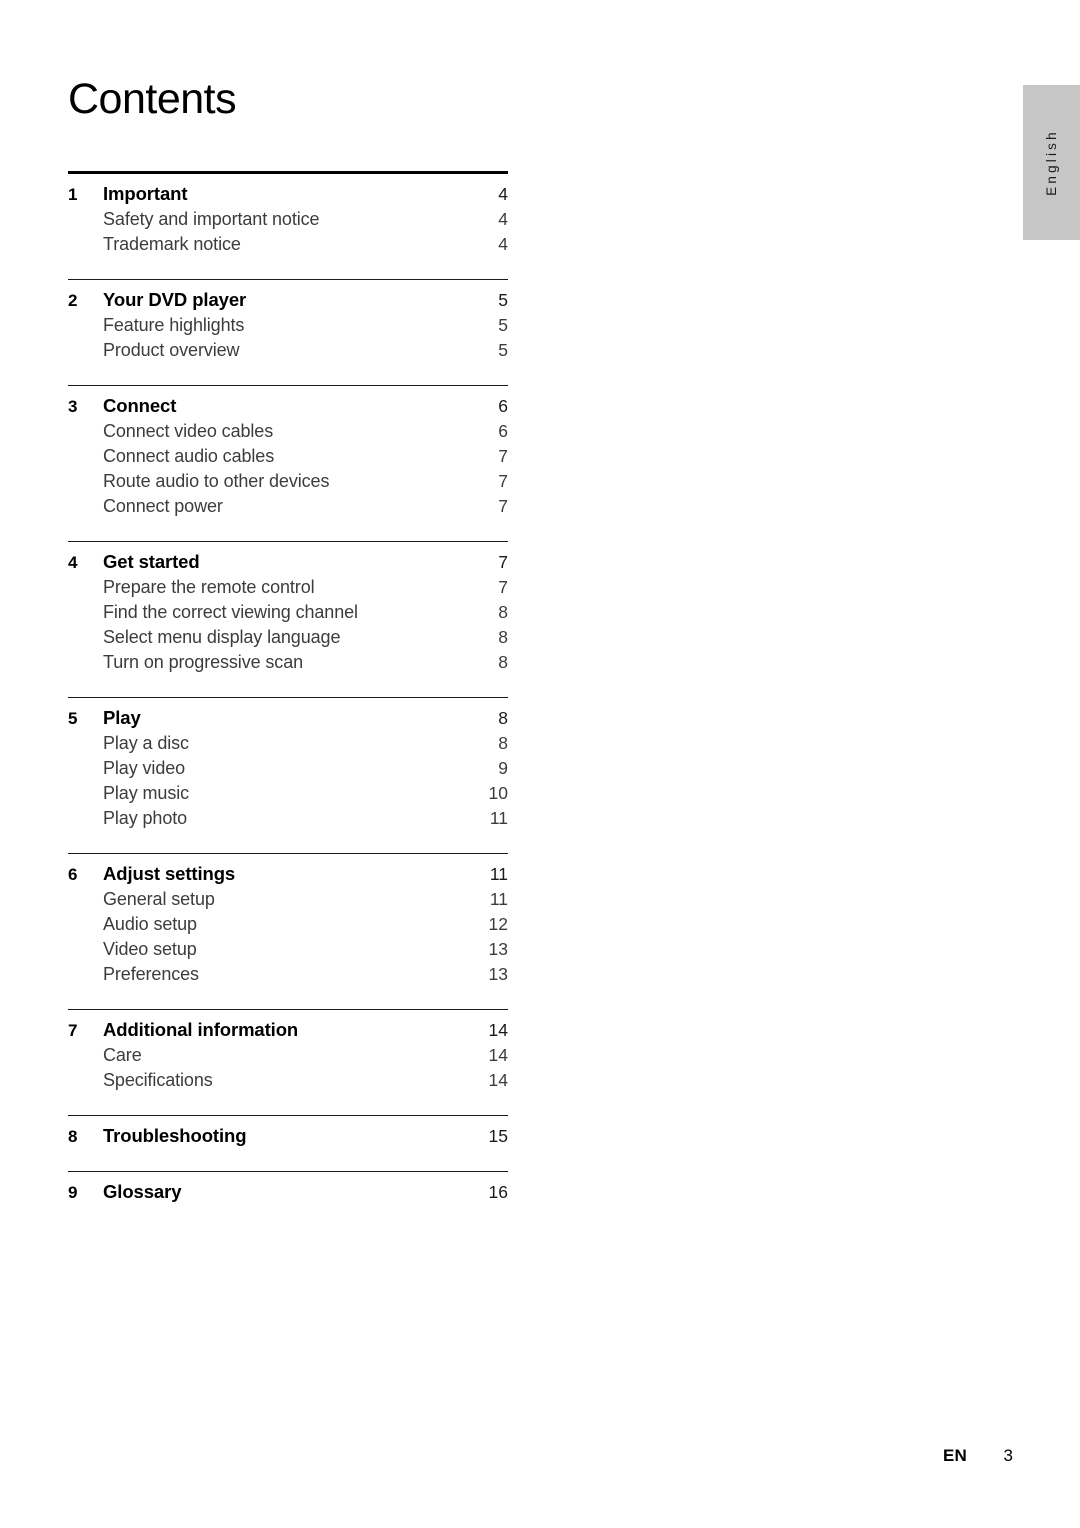 The width and height of the screenshot is (1080, 1528). Describe the element at coordinates (73, 406) in the screenshot. I see `toc-section-number: 3` at that location.